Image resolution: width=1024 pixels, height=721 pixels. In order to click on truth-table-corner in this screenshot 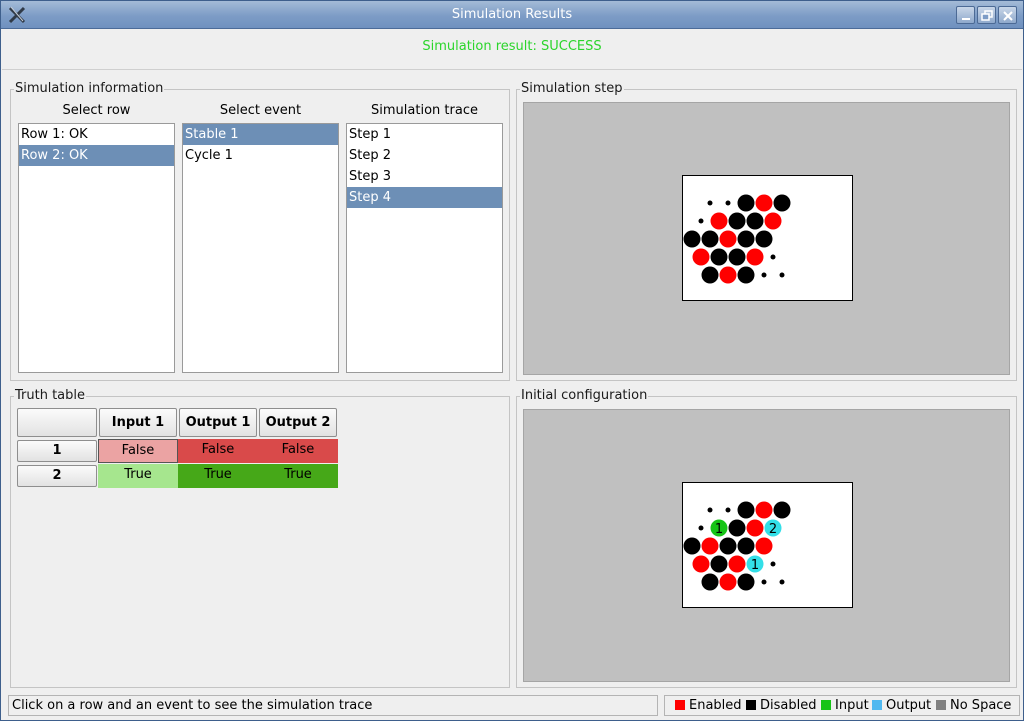, I will do `click(57, 422)`.